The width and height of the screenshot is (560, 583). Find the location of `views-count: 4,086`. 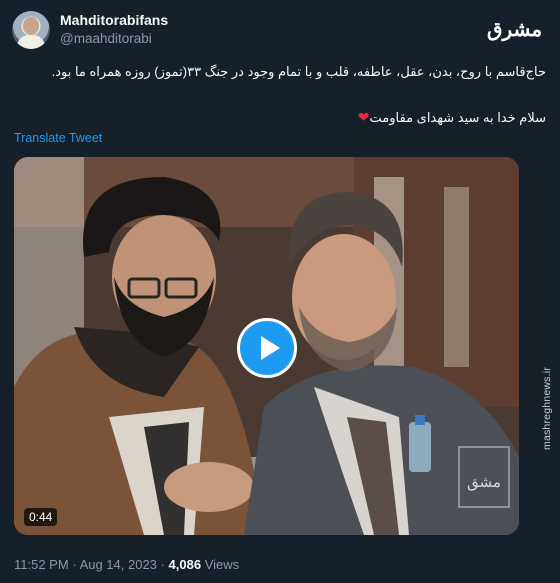

views-count: 4,086 is located at coordinates (185, 564).